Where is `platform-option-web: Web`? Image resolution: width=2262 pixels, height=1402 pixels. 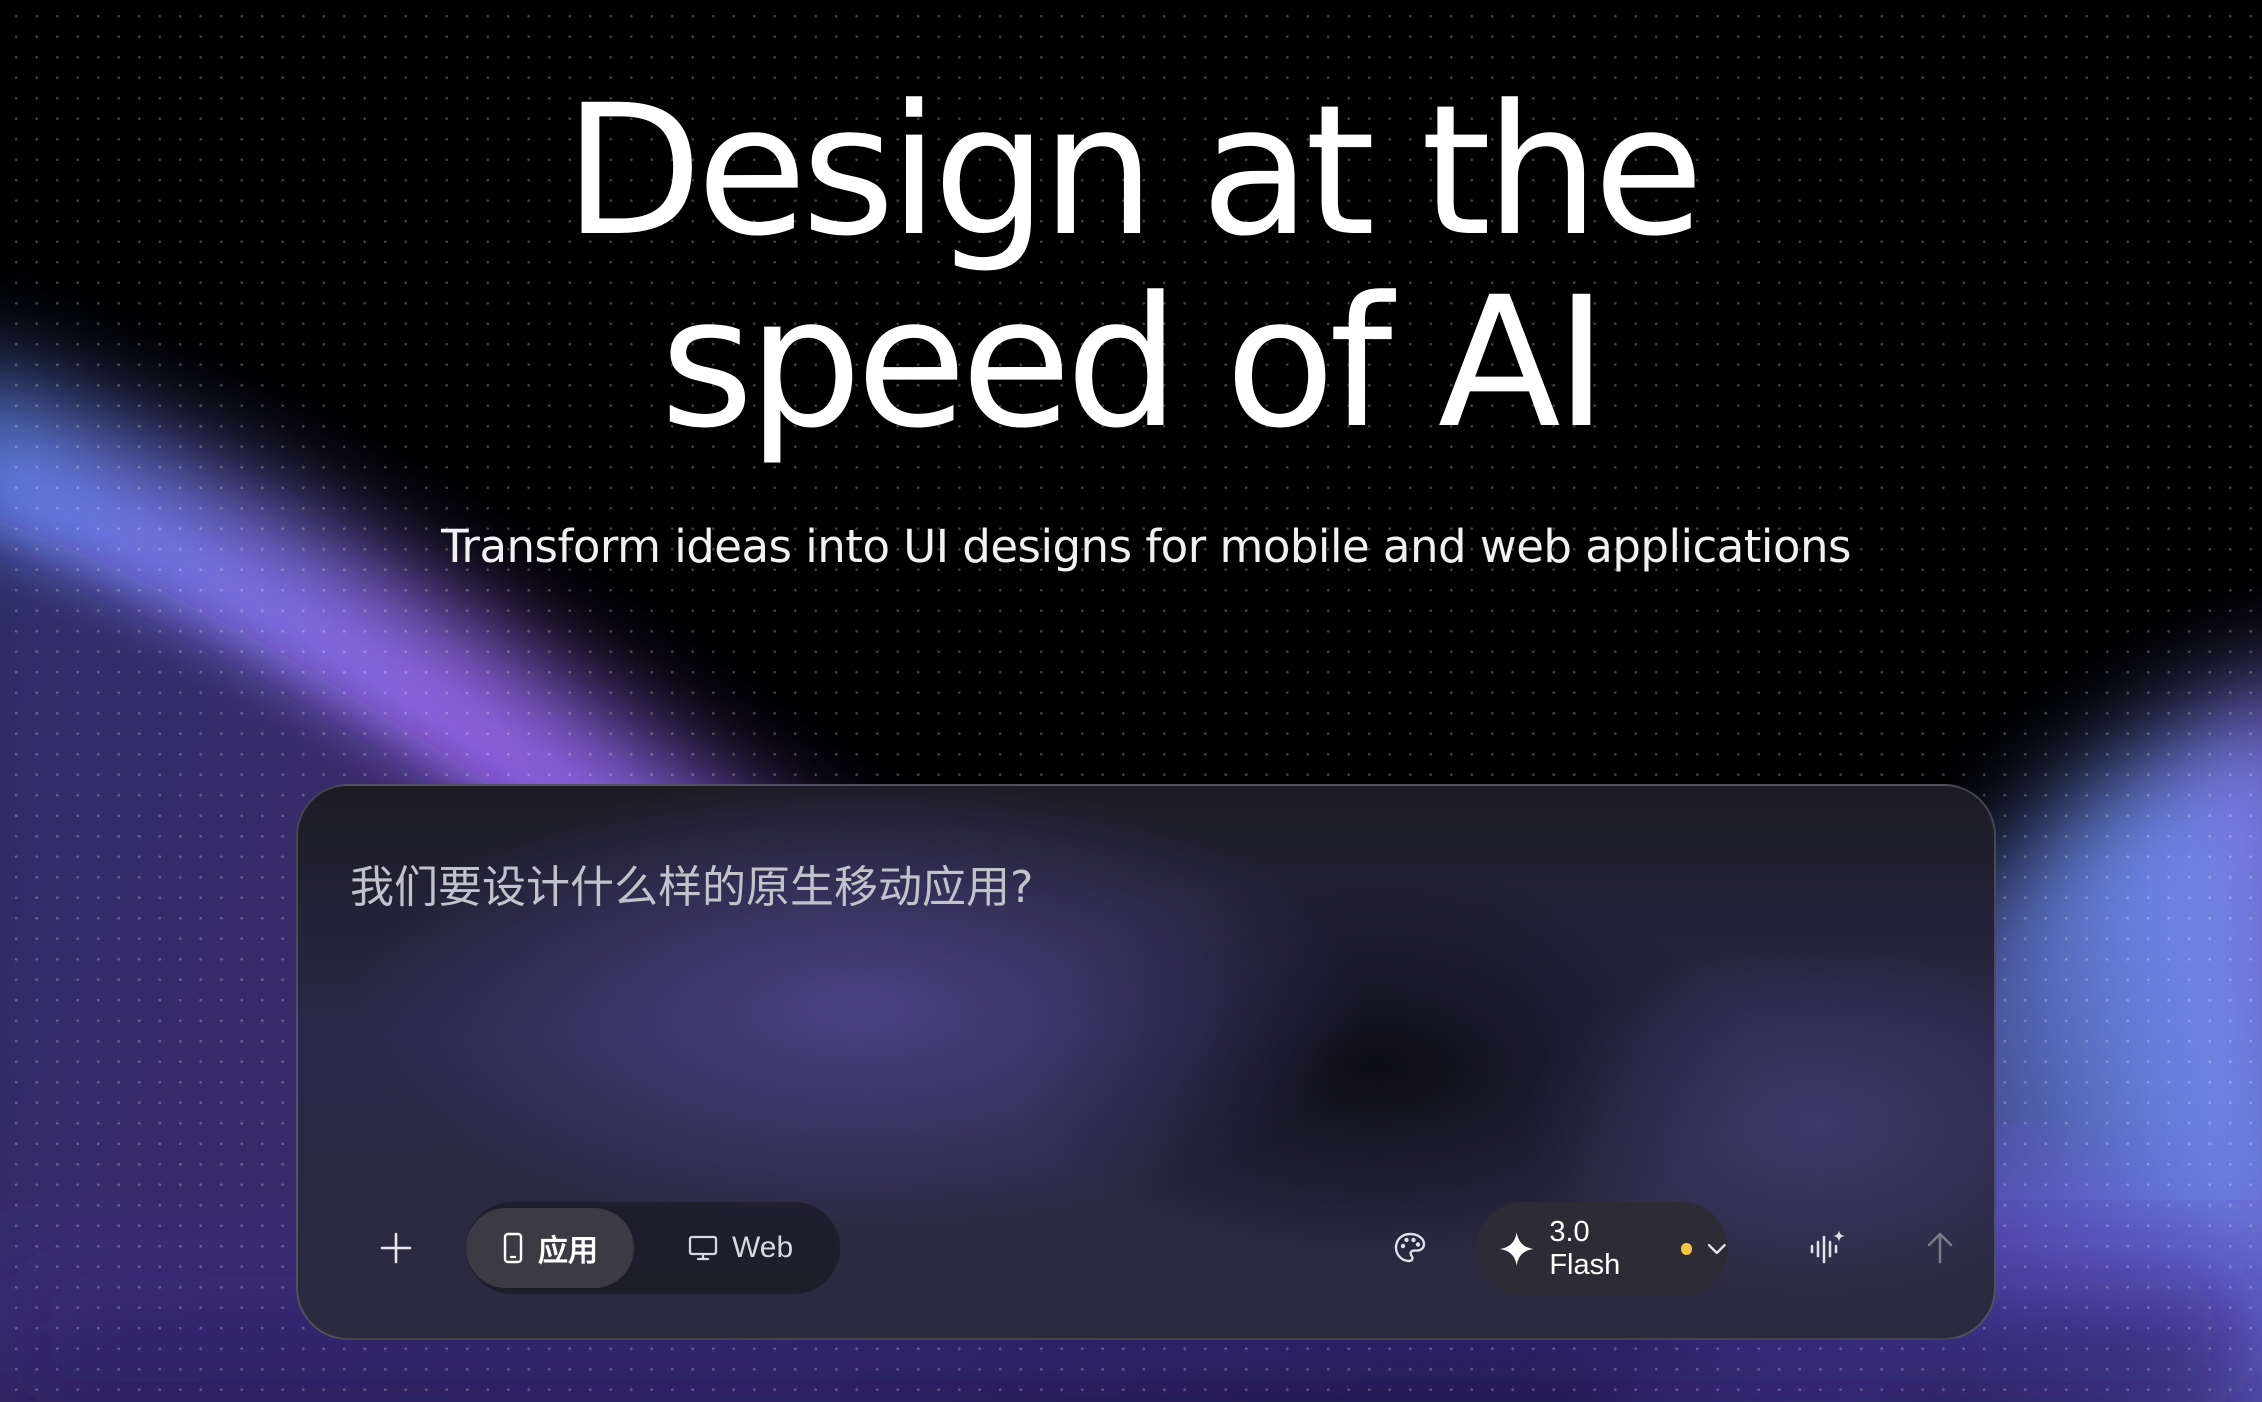
platform-option-web: Web is located at coordinates (740, 1248).